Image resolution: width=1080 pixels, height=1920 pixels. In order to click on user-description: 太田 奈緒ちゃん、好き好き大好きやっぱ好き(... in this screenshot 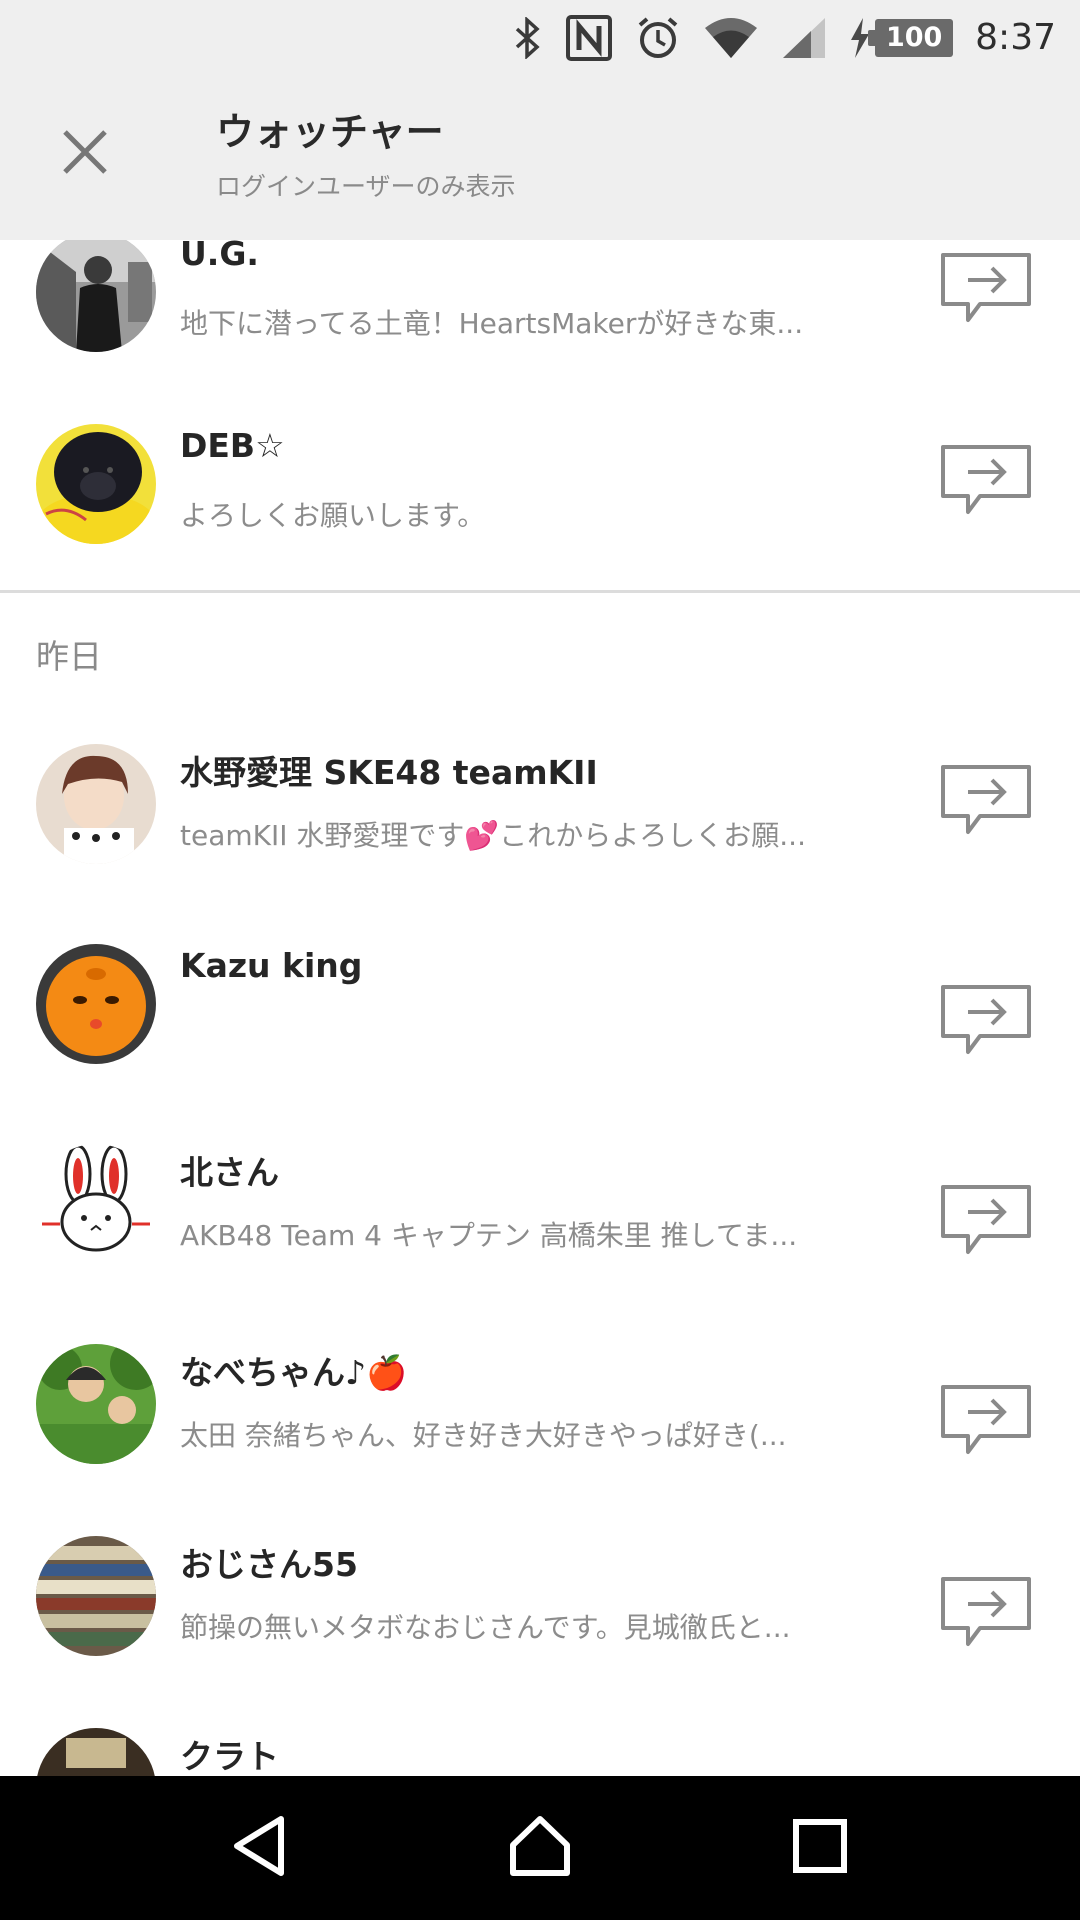, I will do `click(483, 1435)`.